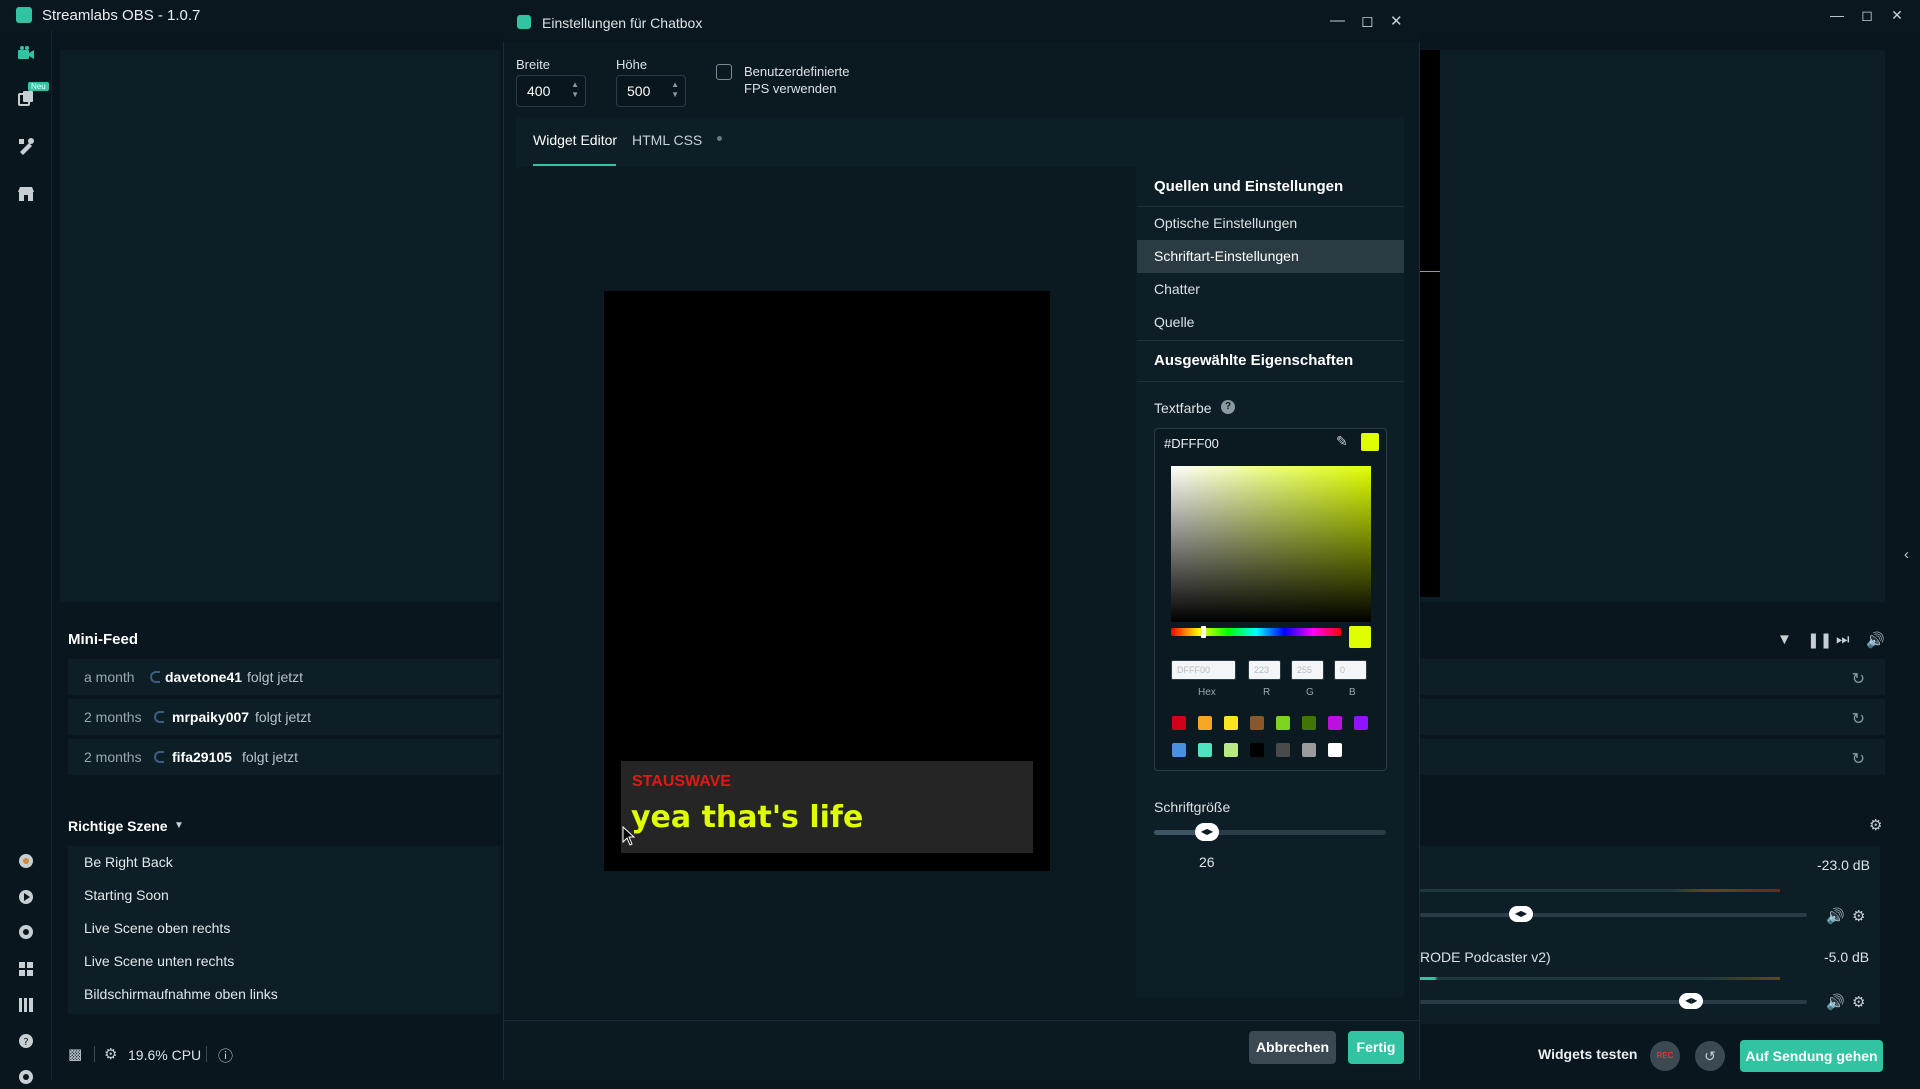  Describe the element at coordinates (1307, 670) in the screenshot. I see `green-input: 255` at that location.